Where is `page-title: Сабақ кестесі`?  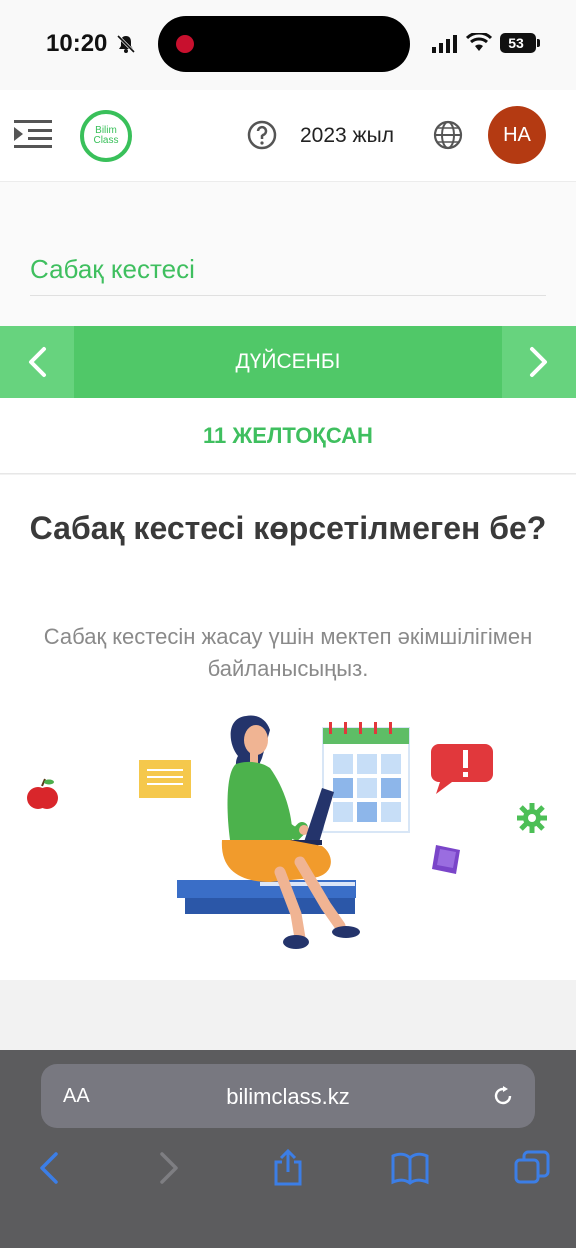
page-title: Сабақ кестесі is located at coordinates (112, 269).